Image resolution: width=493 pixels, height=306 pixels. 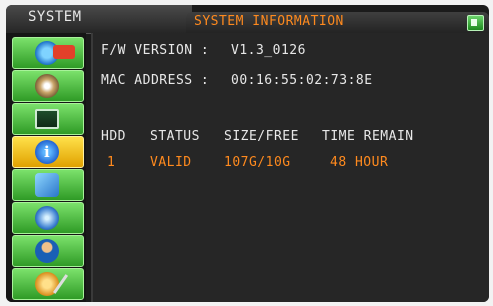 I want to click on hdd-number: 1, so click(x=111, y=162).